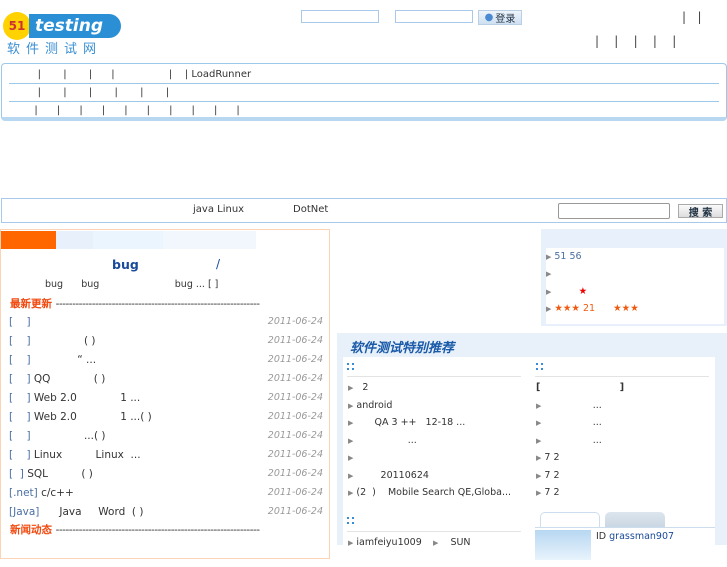 The image size is (727, 567). I want to click on article-row: [ ] 2011-06-24, so click(166, 321).